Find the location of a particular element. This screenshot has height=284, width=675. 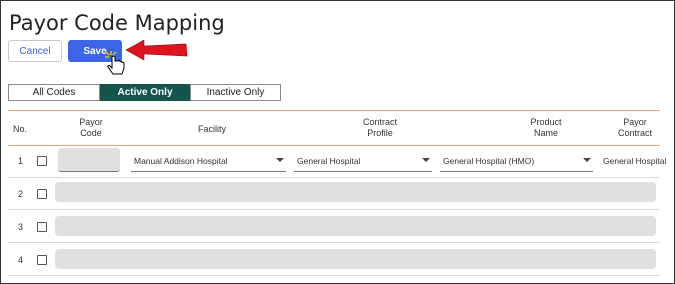

facility-select-value: Manual Addison Hospital is located at coordinates (181, 160).